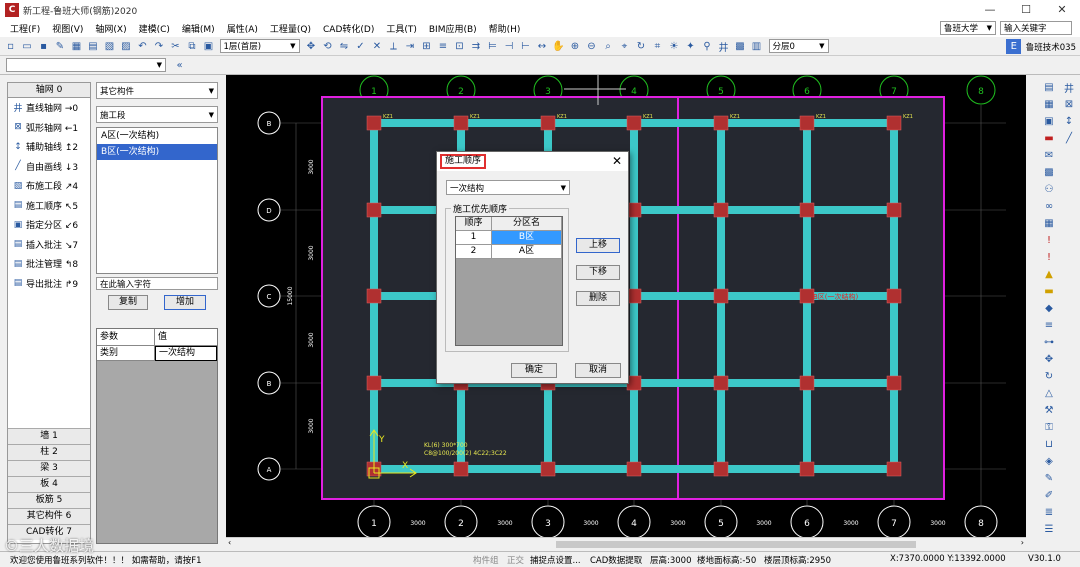 The image size is (1080, 567). What do you see at coordinates (49, 264) in the screenshot?
I see `nav-item-manage-notes: ▤ 批注管理 ↰8` at bounding box center [49, 264].